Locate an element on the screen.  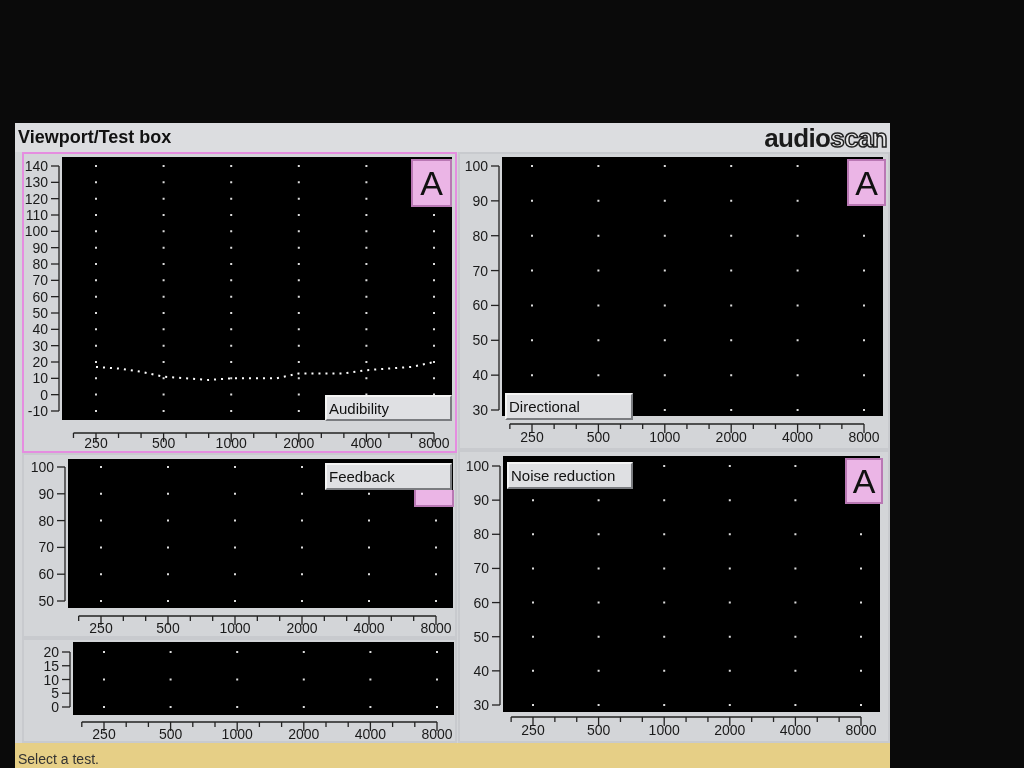
tick-label: 110 is located at coordinates (36, 215).